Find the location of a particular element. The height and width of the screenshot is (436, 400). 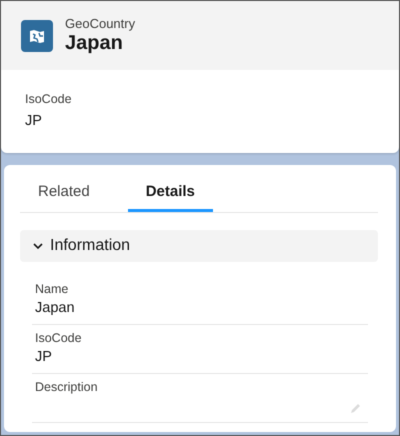

section-header: Information is located at coordinates (199, 246).